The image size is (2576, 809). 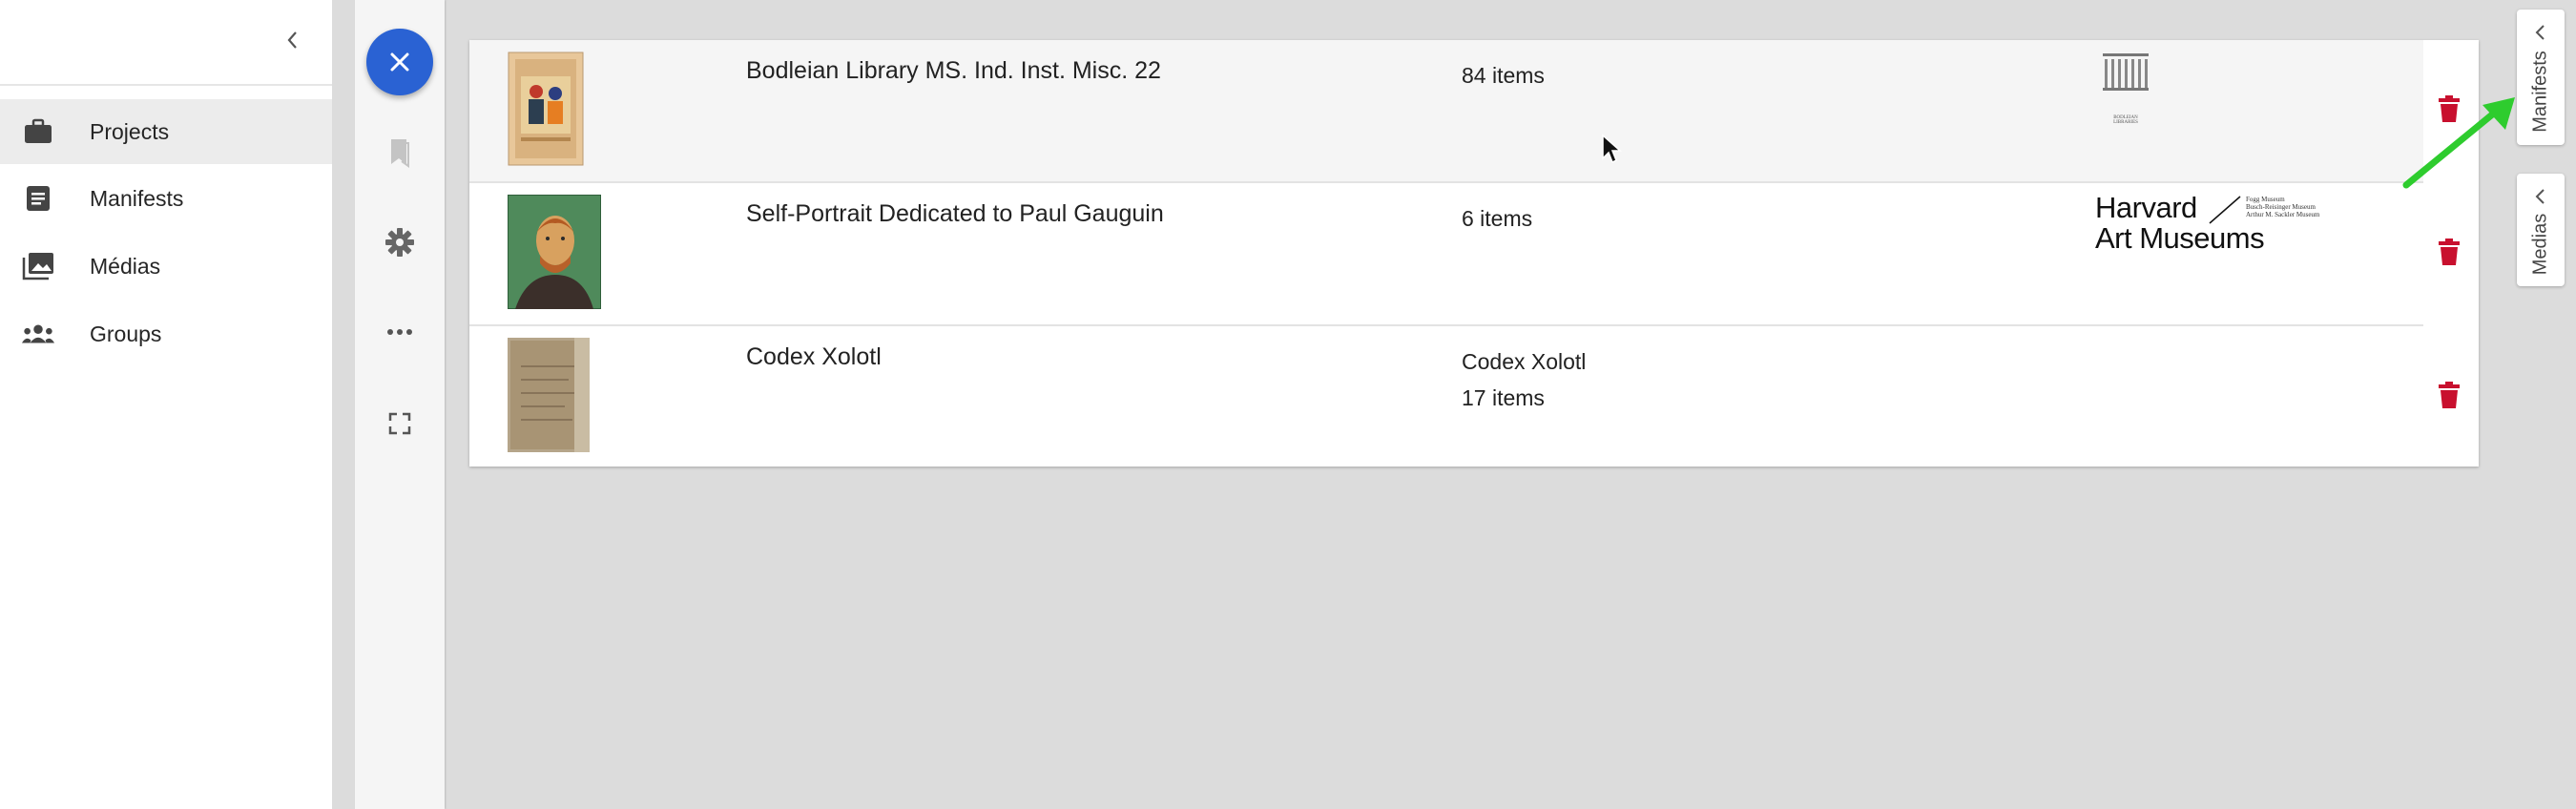 I want to click on nav-item-medias: Médias, so click(x=166, y=266).